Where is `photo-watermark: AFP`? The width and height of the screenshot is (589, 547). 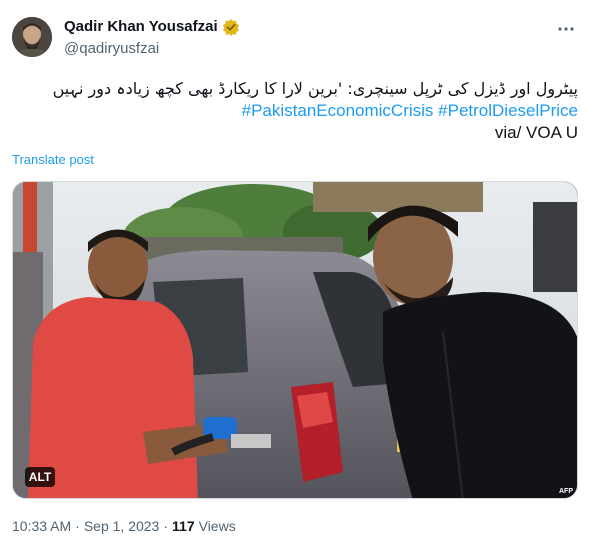
photo-watermark: AFP is located at coordinates (566, 491).